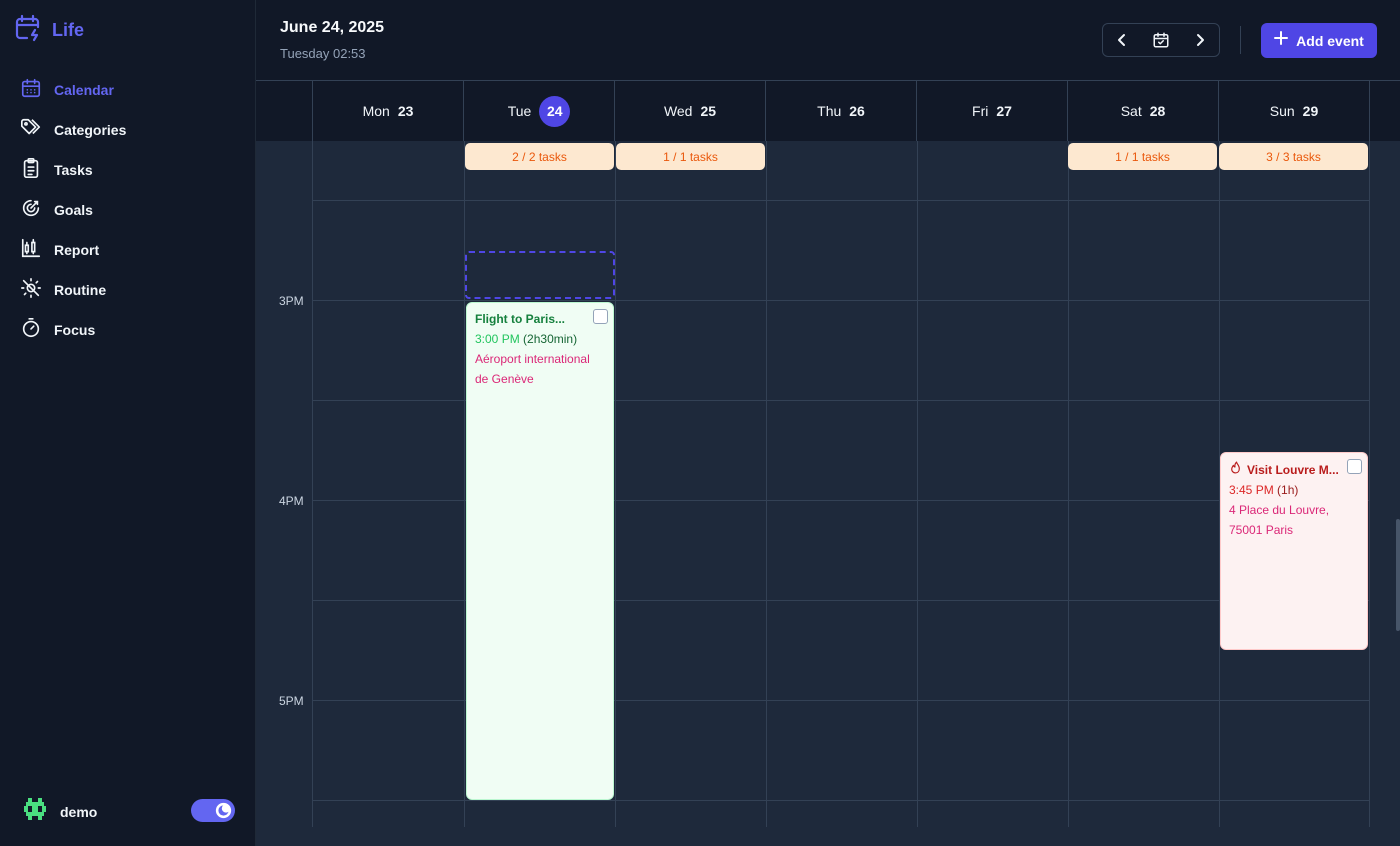  Describe the element at coordinates (31, 130) in the screenshot. I see `tags-icon` at that location.